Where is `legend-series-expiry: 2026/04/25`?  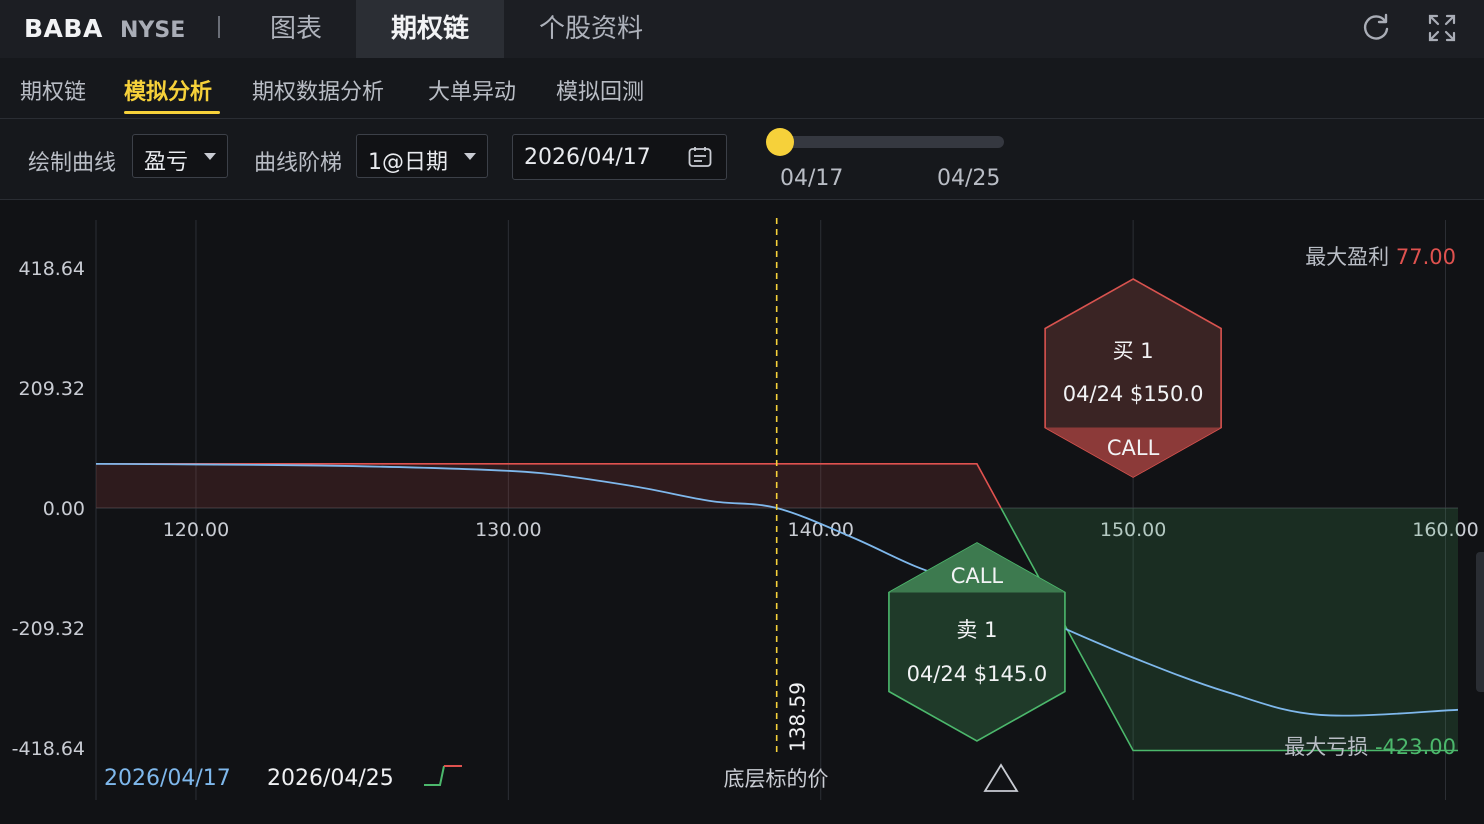 legend-series-expiry: 2026/04/25 is located at coordinates (330, 778).